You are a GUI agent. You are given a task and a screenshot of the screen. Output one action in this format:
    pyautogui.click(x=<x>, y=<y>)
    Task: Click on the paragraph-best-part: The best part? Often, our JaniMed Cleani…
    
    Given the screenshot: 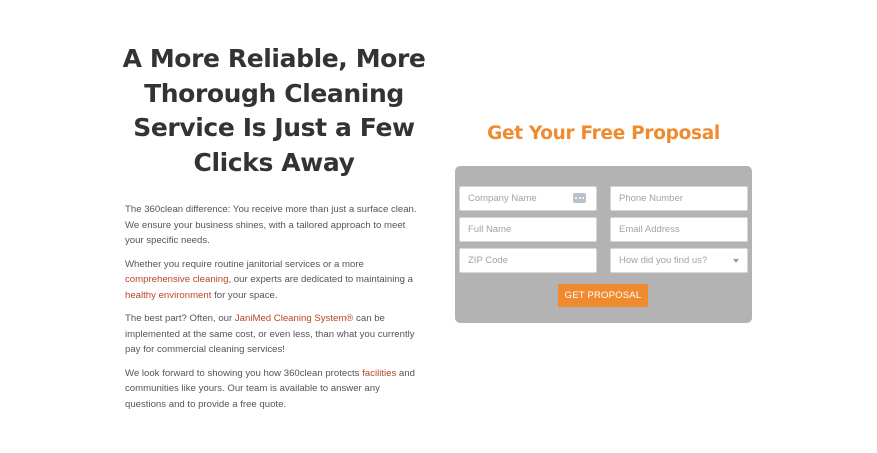 What is the action you would take?
    pyautogui.click(x=274, y=334)
    